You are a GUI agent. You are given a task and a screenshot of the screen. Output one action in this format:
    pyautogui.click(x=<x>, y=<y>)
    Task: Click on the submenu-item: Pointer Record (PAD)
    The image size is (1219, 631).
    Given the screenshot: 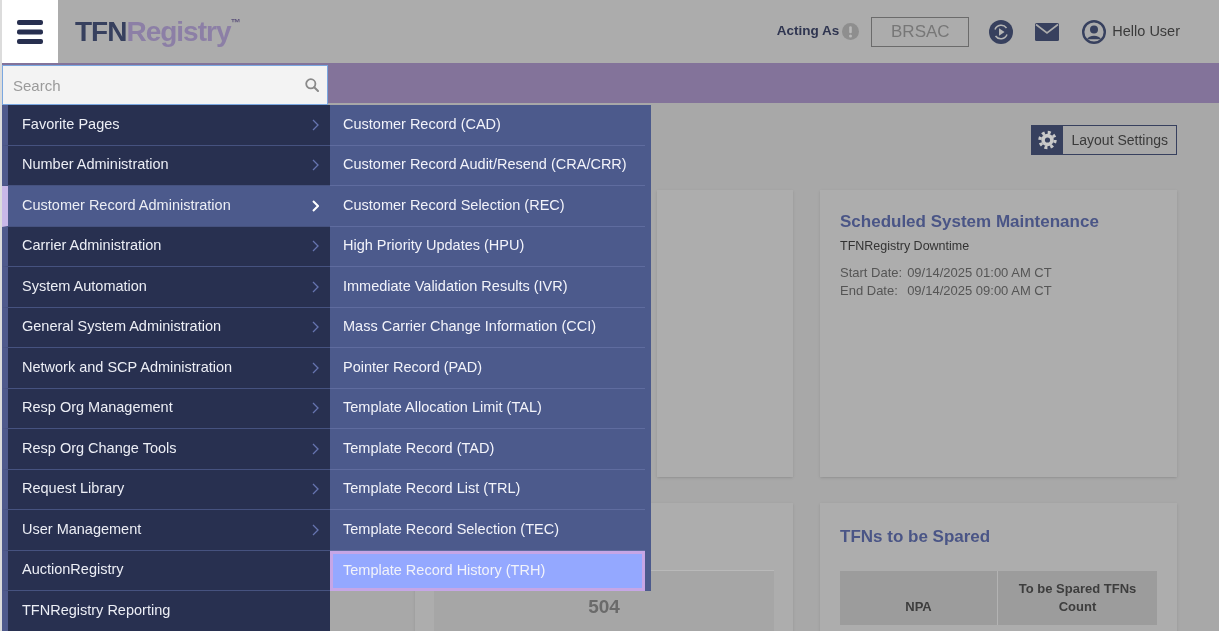 What is the action you would take?
    pyautogui.click(x=487, y=368)
    